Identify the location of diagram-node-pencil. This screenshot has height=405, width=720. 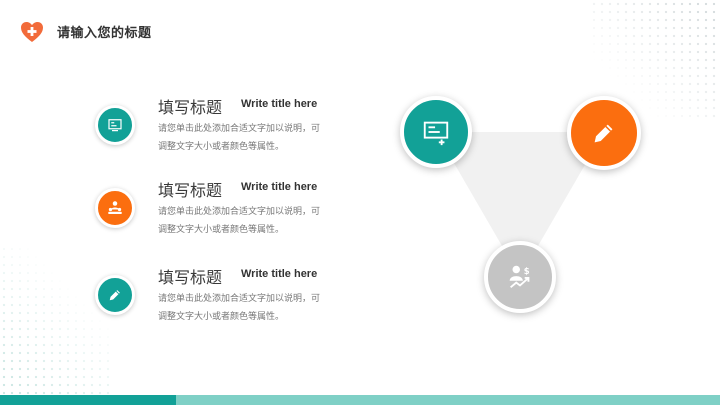
(604, 133).